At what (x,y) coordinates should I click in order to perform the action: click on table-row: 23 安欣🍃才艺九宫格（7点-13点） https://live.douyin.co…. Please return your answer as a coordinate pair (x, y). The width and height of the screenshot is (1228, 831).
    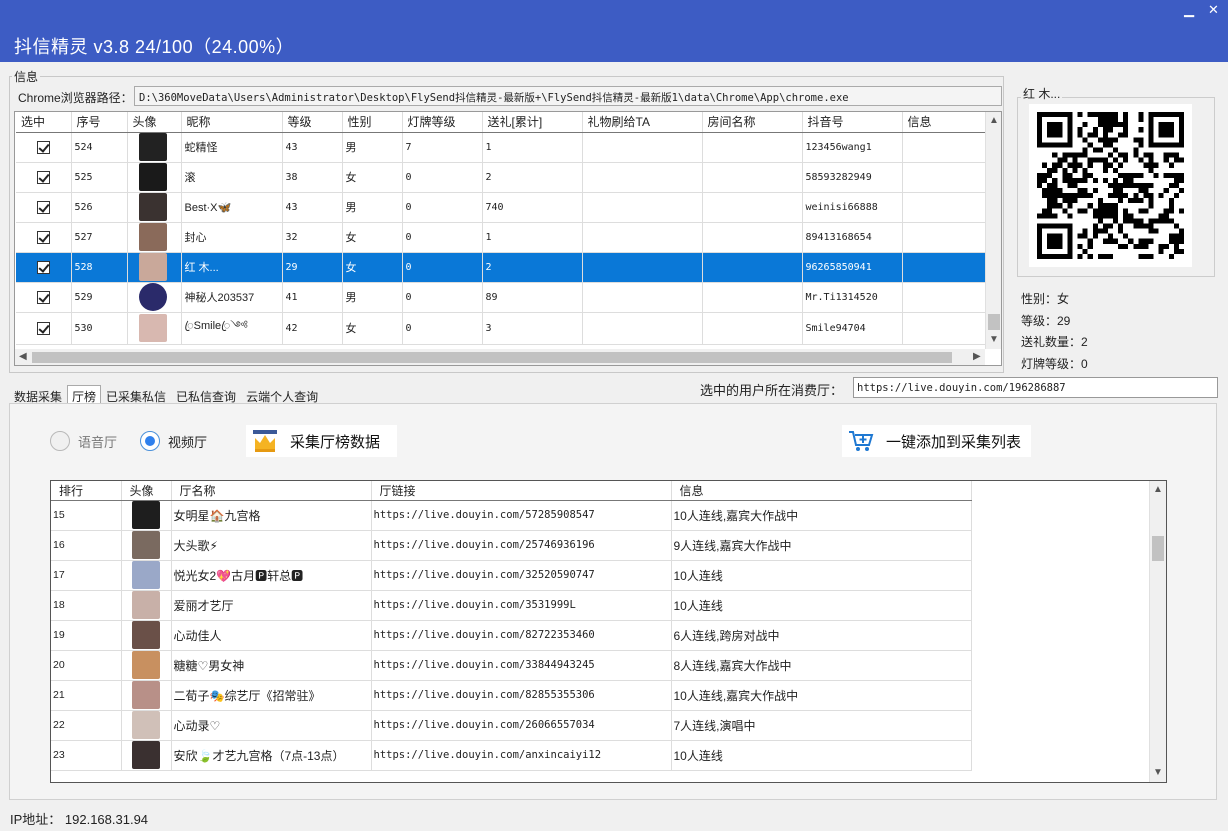
    Looking at the image, I should click on (511, 755).